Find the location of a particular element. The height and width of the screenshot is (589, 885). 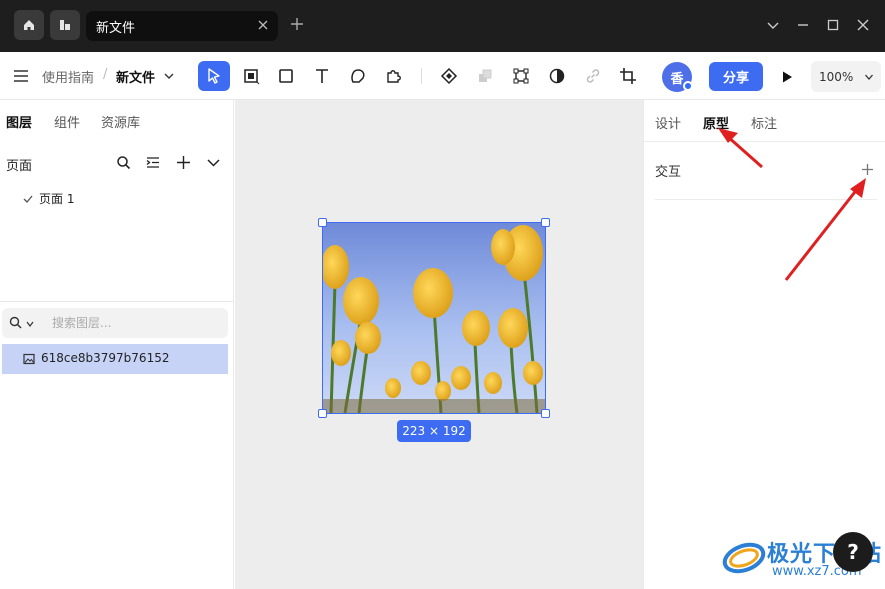

search-pages-button is located at coordinates (123, 162).